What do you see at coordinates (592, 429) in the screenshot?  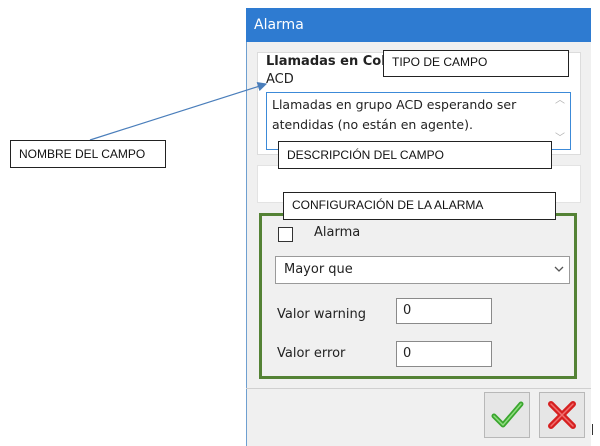 I see `window-edge-mark` at bounding box center [592, 429].